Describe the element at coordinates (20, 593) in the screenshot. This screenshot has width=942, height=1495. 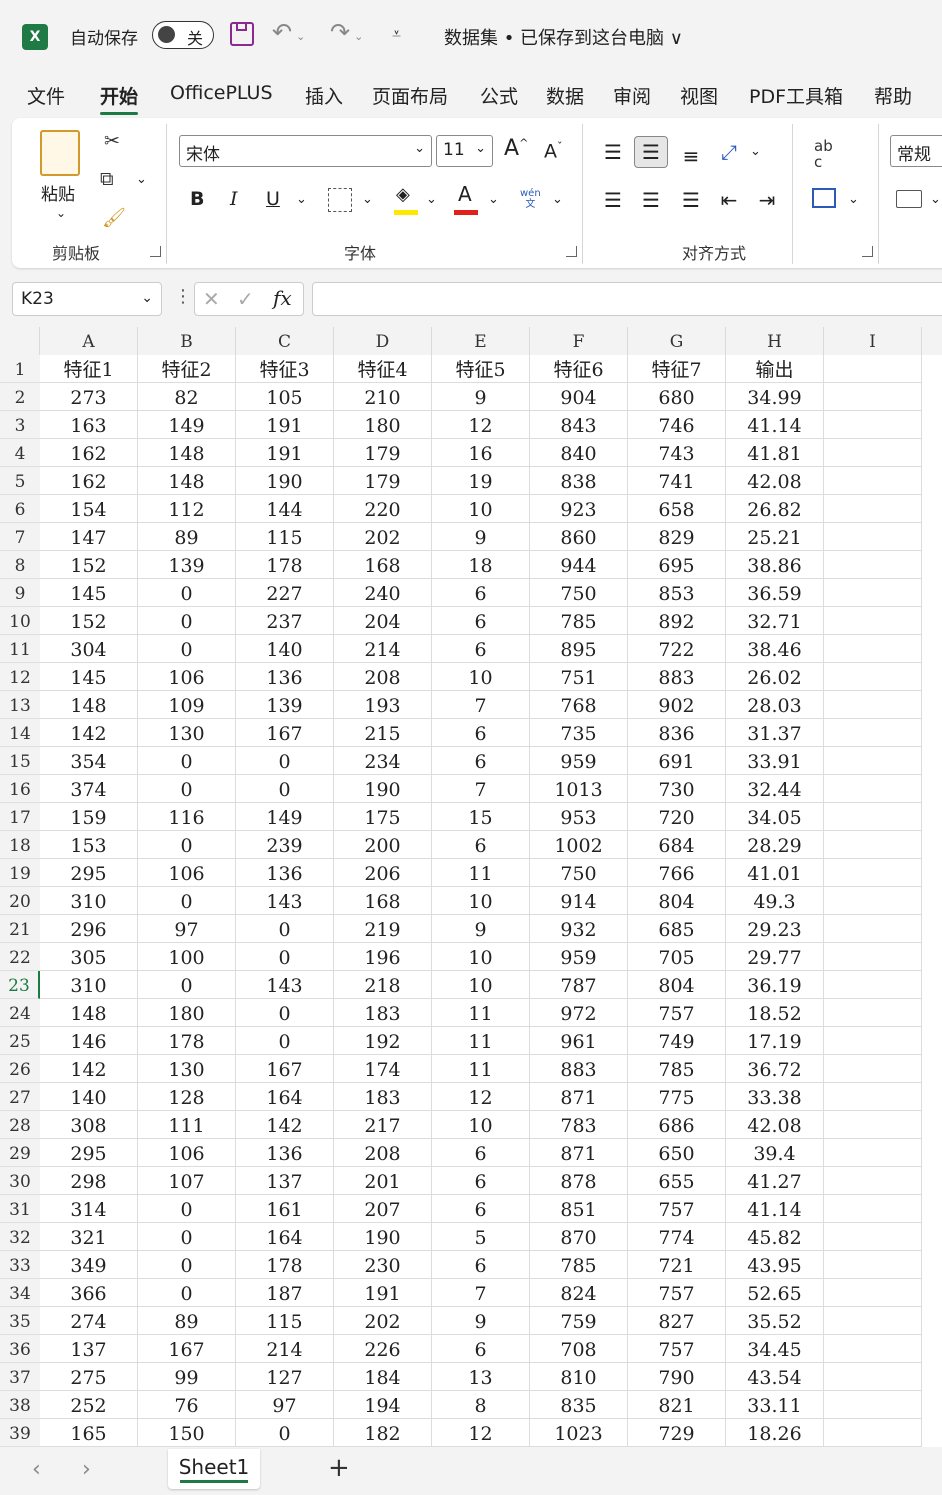
I see `row-header: 9` at that location.